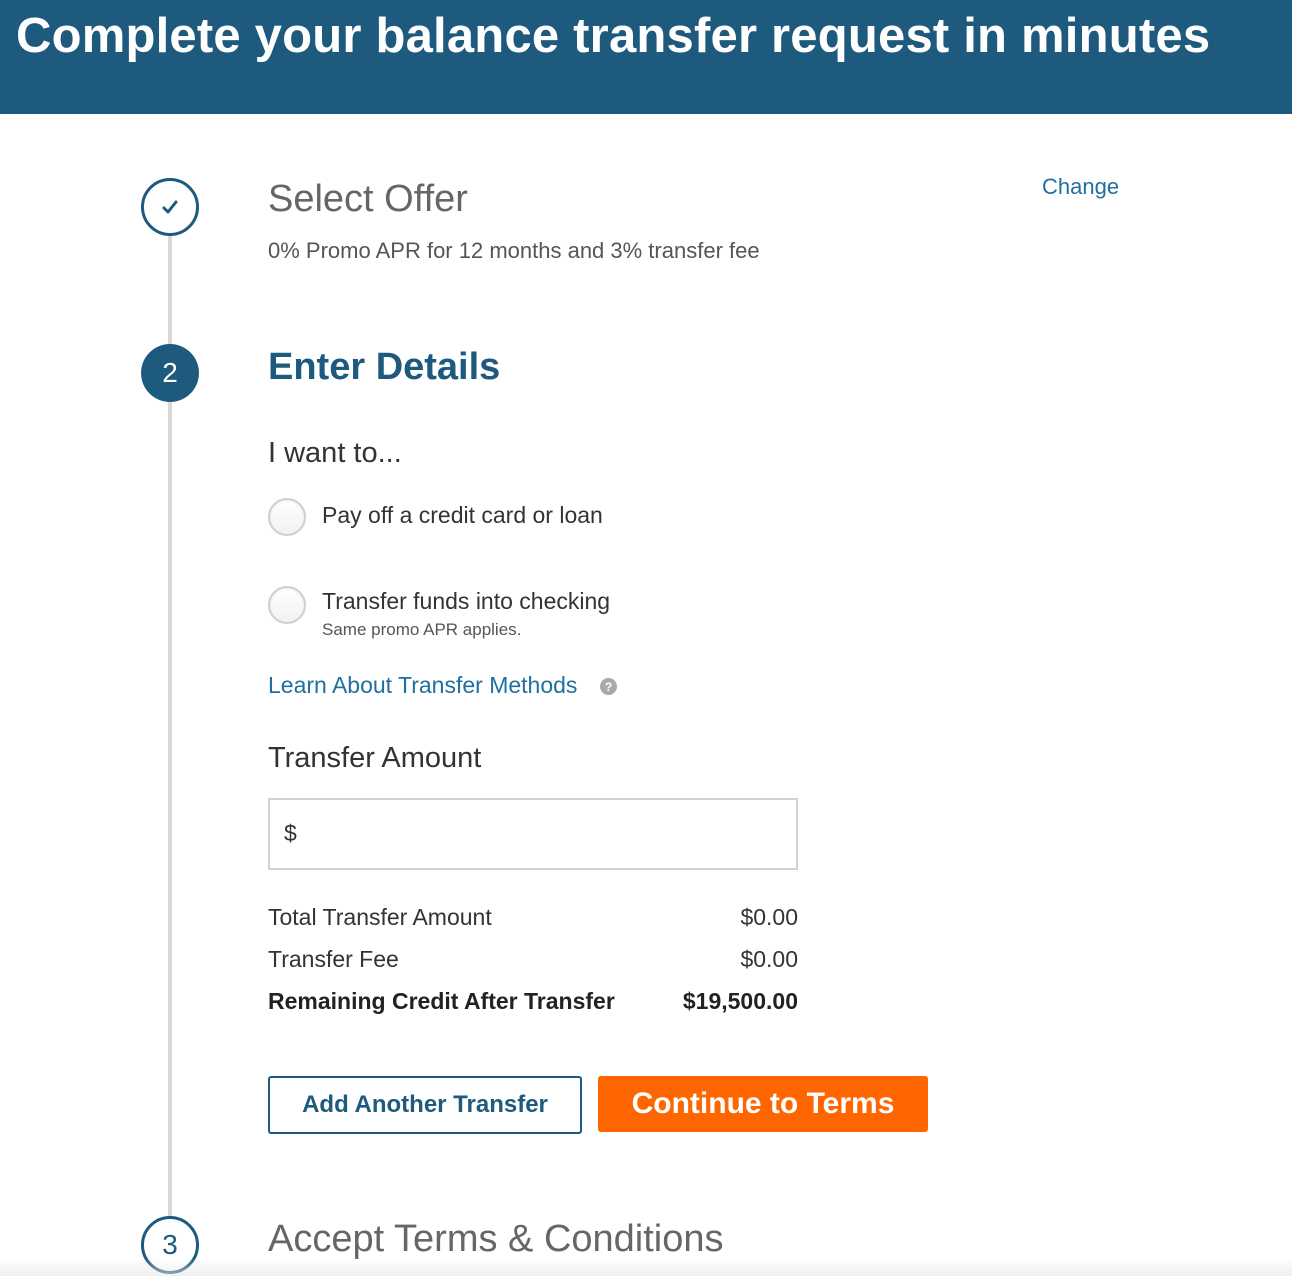 This screenshot has height=1276, width=1292. What do you see at coordinates (287, 517) in the screenshot?
I see `pay-off-card-radio` at bounding box center [287, 517].